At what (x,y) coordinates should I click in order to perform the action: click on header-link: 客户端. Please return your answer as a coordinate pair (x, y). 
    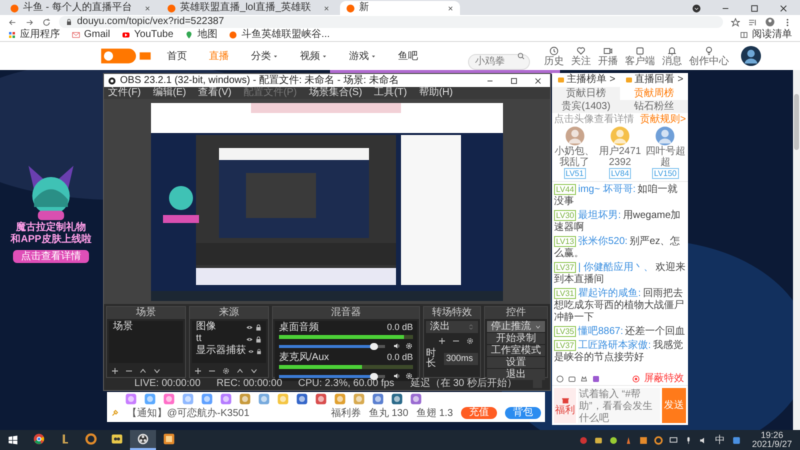
    Looking at the image, I should click on (640, 56).